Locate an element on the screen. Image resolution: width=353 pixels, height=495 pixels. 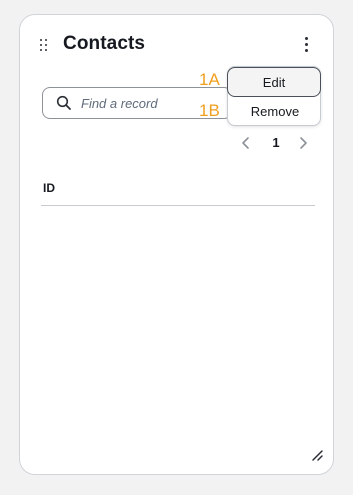
current-page-number: 1 is located at coordinates (276, 142).